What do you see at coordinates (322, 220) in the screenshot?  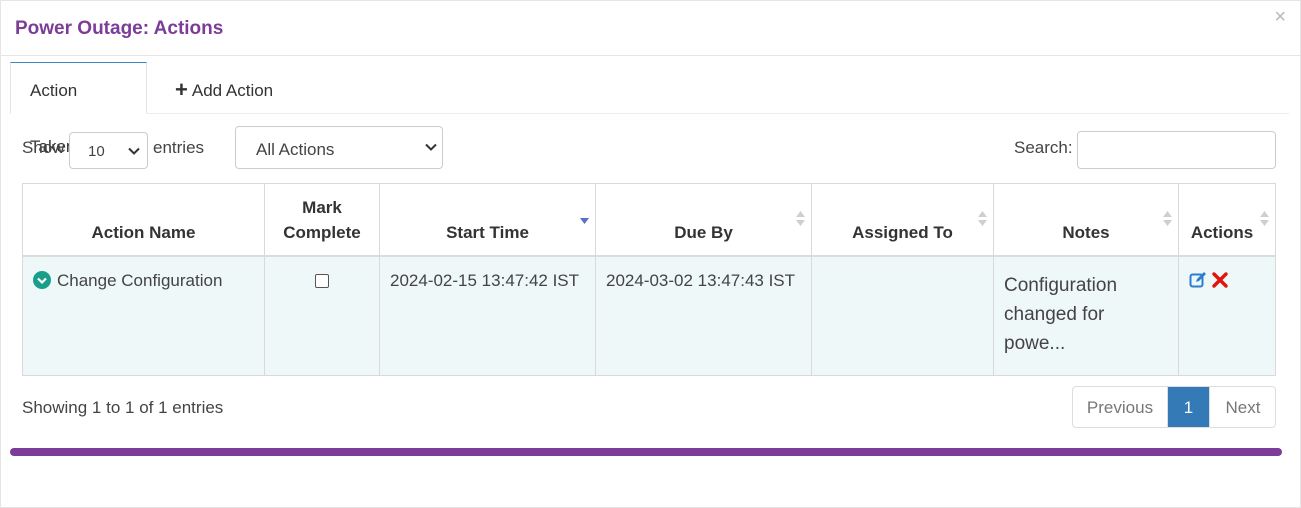 I see `column-header-mark-complete: Mark Complete` at bounding box center [322, 220].